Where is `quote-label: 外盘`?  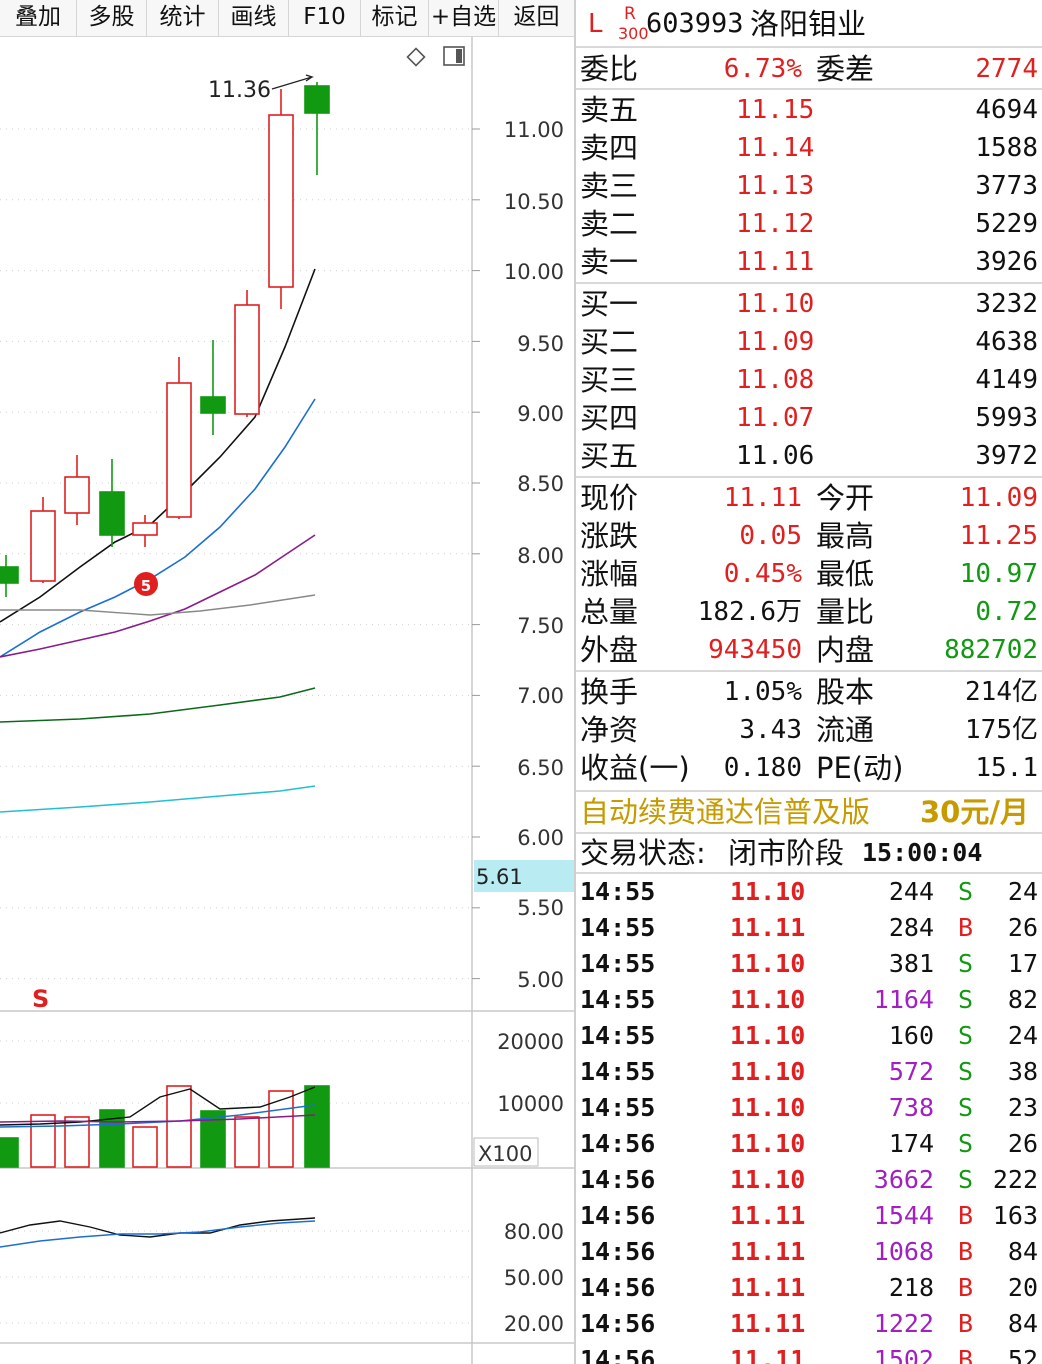
quote-label: 外盘 is located at coordinates (609, 650).